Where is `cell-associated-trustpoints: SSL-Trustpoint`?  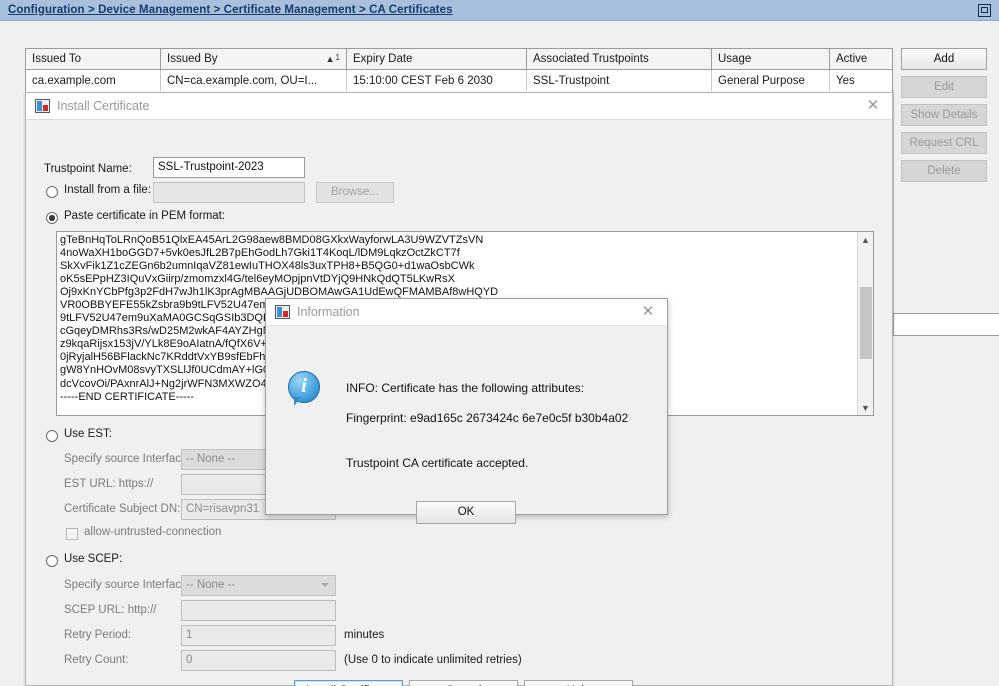 cell-associated-trustpoints: SSL-Trustpoint is located at coordinates (619, 80).